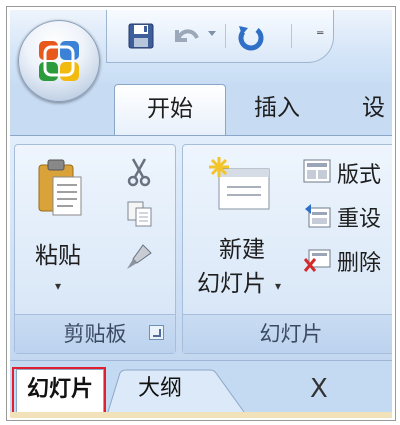 This screenshot has width=400, height=425. Describe the element at coordinates (212, 34) in the screenshot. I see `undo-dropdown-icon` at that location.